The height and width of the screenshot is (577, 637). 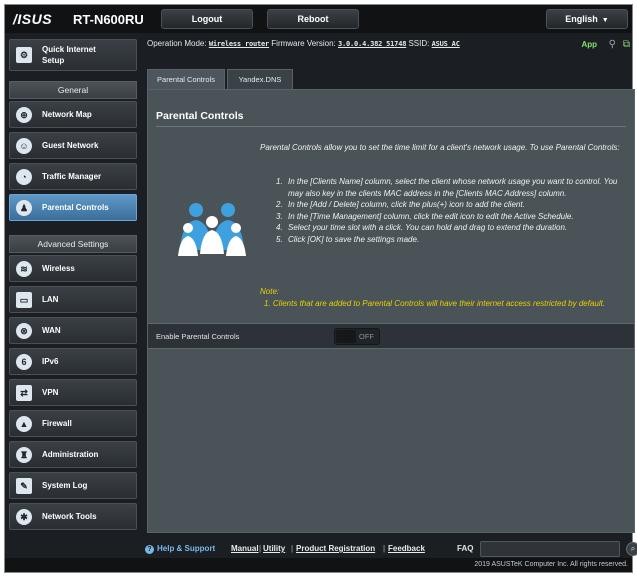 What do you see at coordinates (73, 423) in the screenshot?
I see `sidebar-item-firewall: ▲ Firewall` at bounding box center [73, 423].